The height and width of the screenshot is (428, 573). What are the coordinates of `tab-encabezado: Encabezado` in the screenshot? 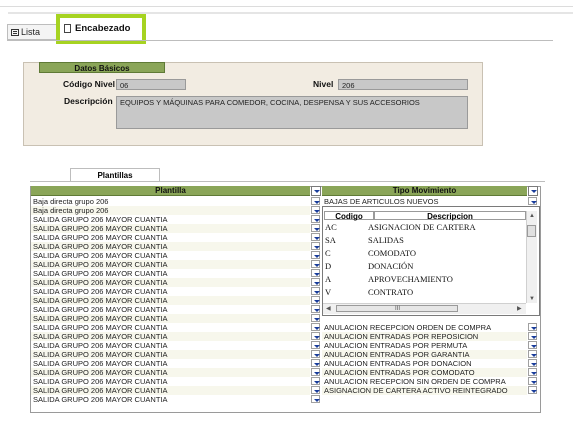 It's located at (97, 28).